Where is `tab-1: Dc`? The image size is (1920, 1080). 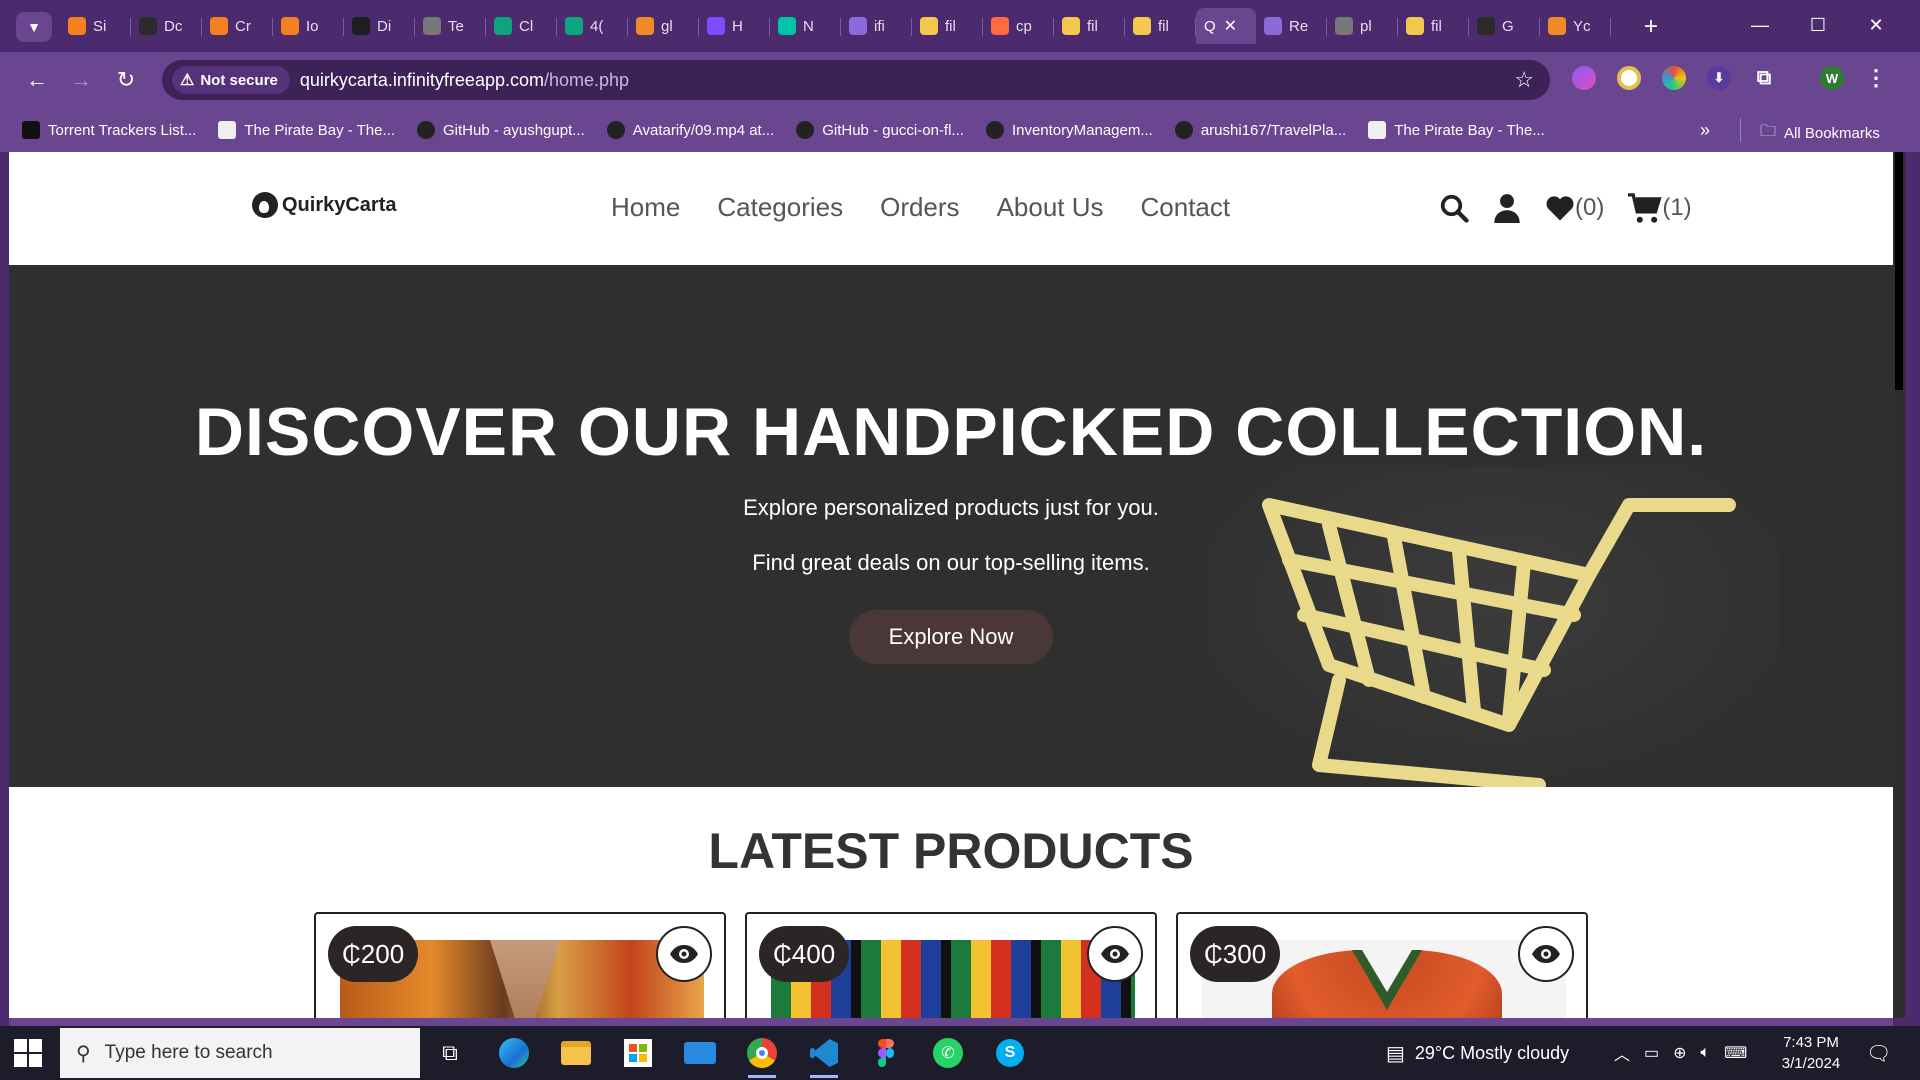 tab-1: Dc is located at coordinates (166, 26).